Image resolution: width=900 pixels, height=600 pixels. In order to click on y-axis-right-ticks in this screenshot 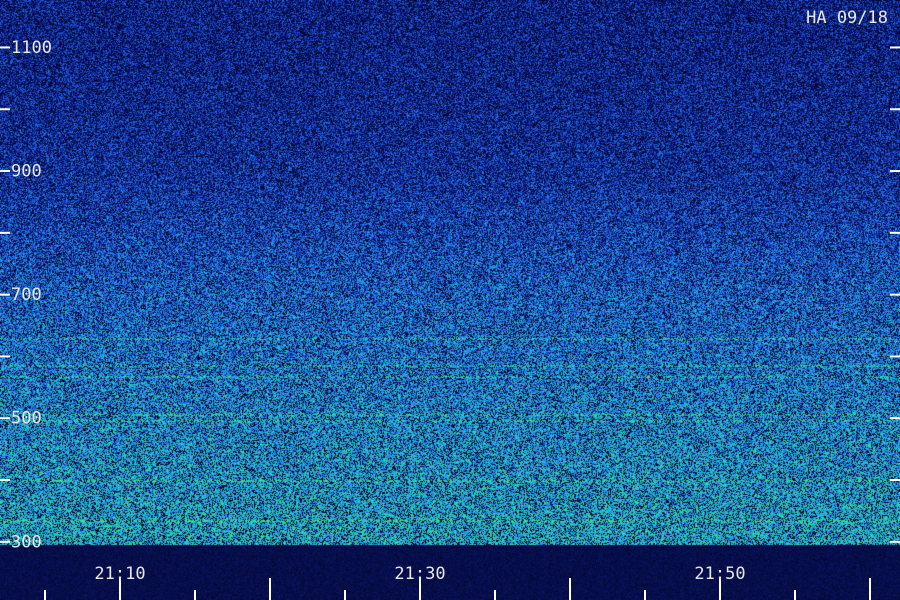, I will do `click(895, 294)`.